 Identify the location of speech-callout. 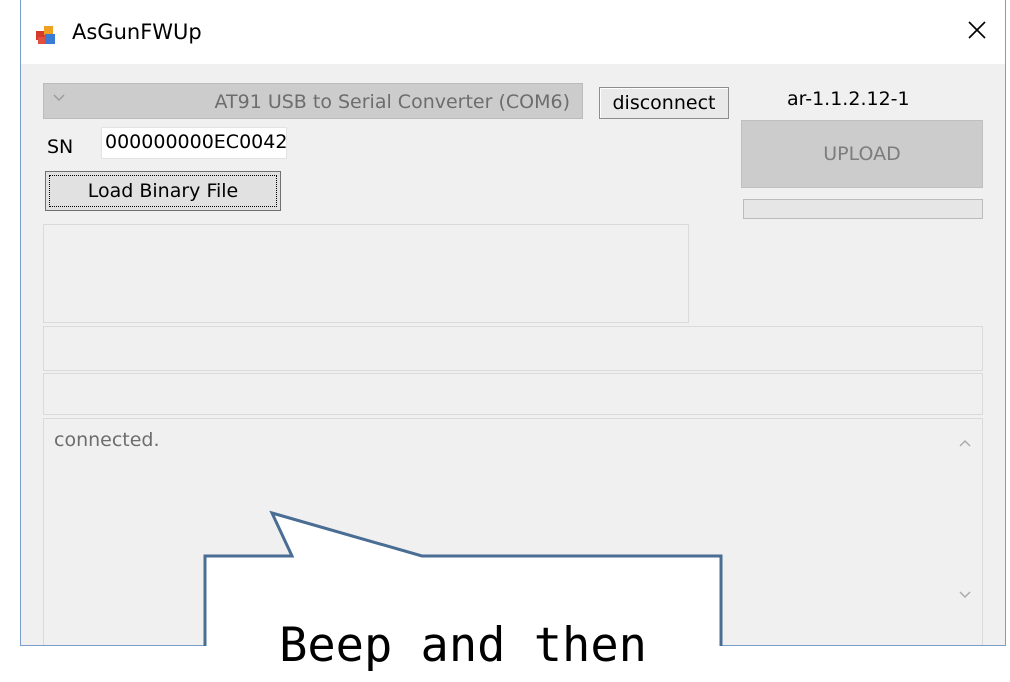
(463, 578).